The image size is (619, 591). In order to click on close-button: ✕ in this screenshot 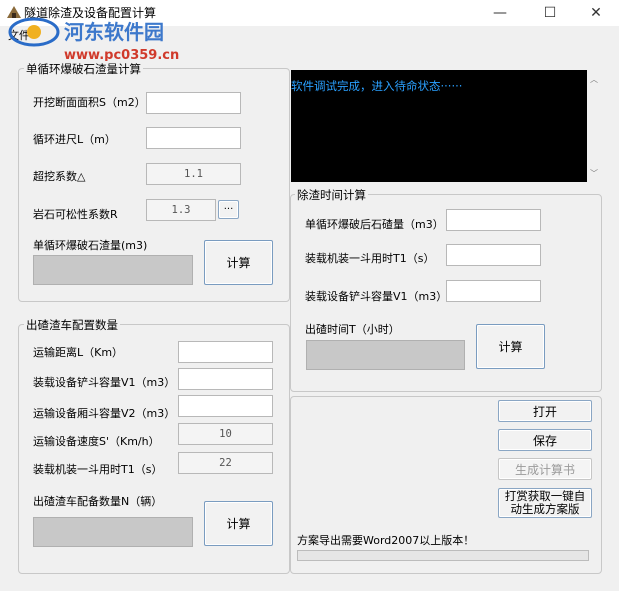, I will do `click(596, 13)`.